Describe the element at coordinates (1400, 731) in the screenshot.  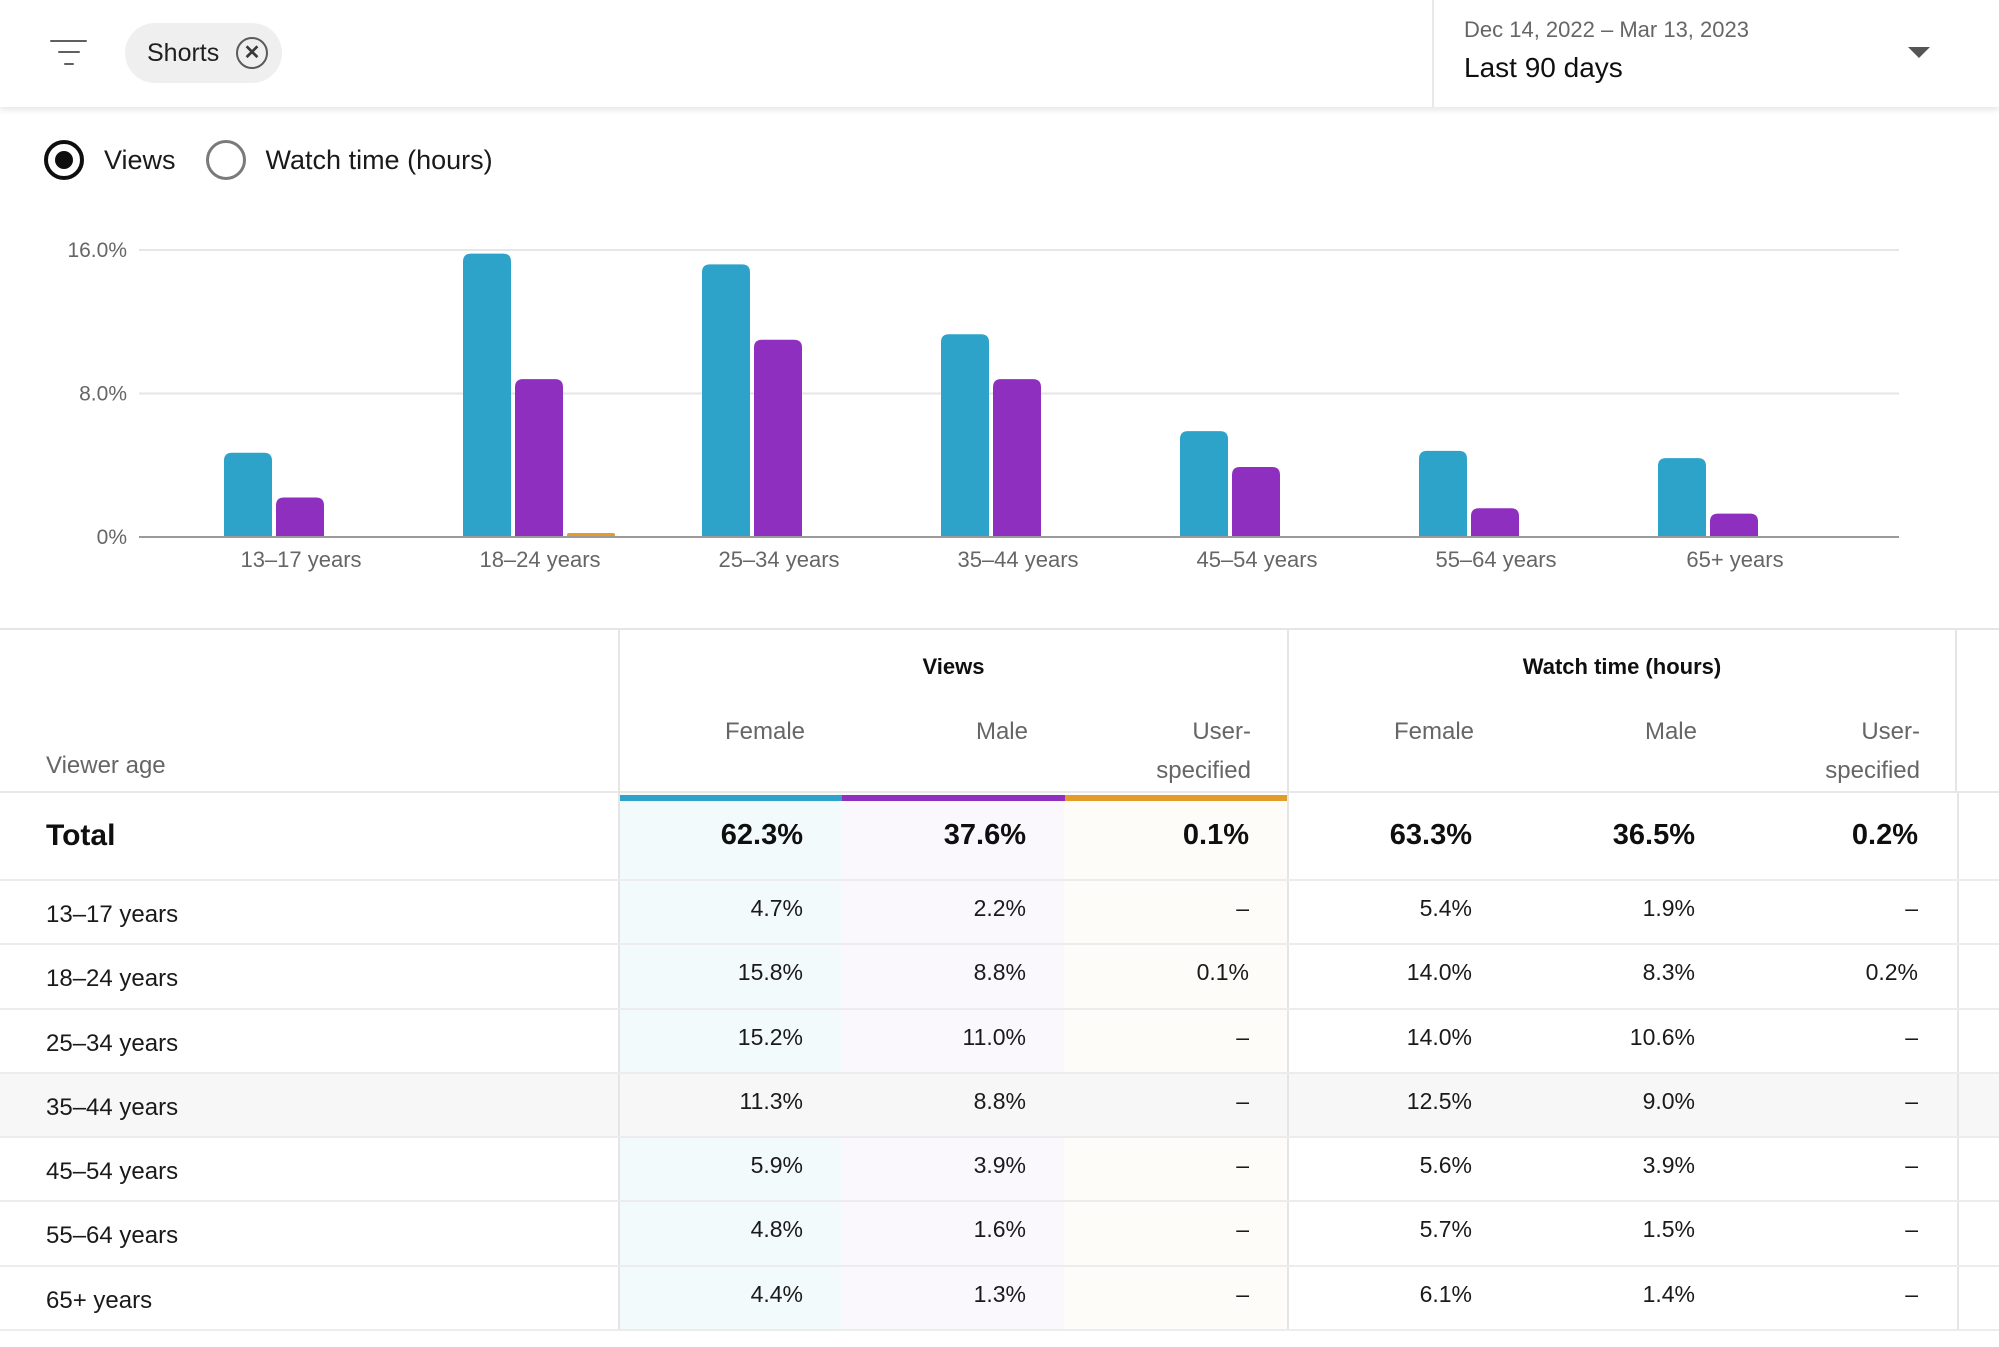
I see `column-header-watch-female: Female` at that location.